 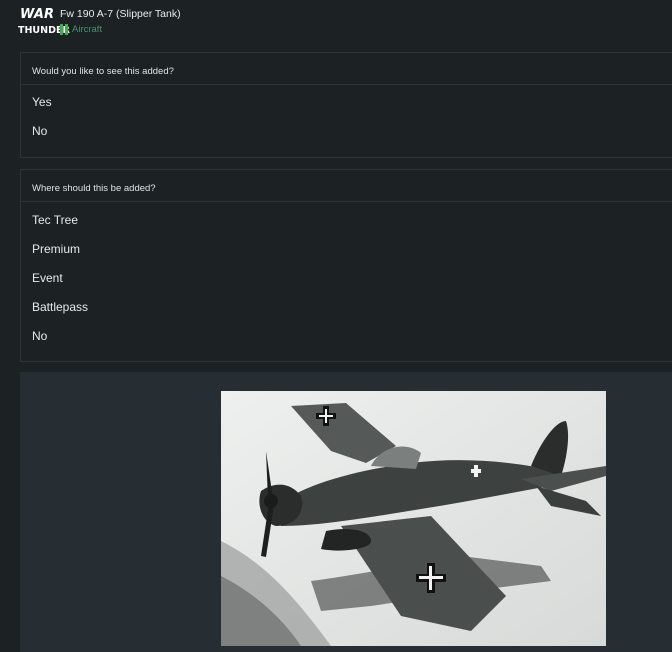 What do you see at coordinates (44, 24) in the screenshot?
I see `war-thunder-logo: WAR THUNDER` at bounding box center [44, 24].